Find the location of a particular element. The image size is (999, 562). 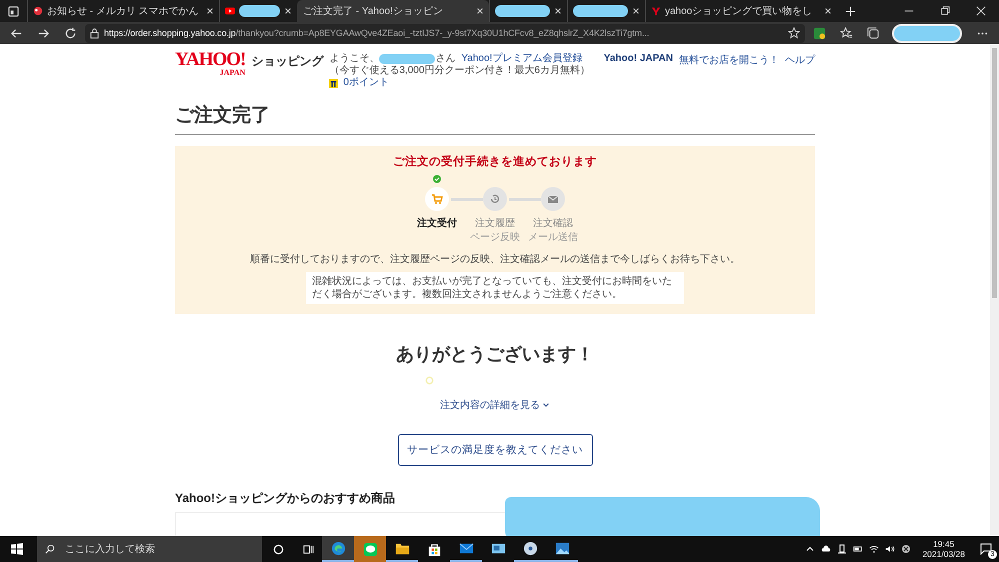

clock-time: 19:45 is located at coordinates (943, 544).